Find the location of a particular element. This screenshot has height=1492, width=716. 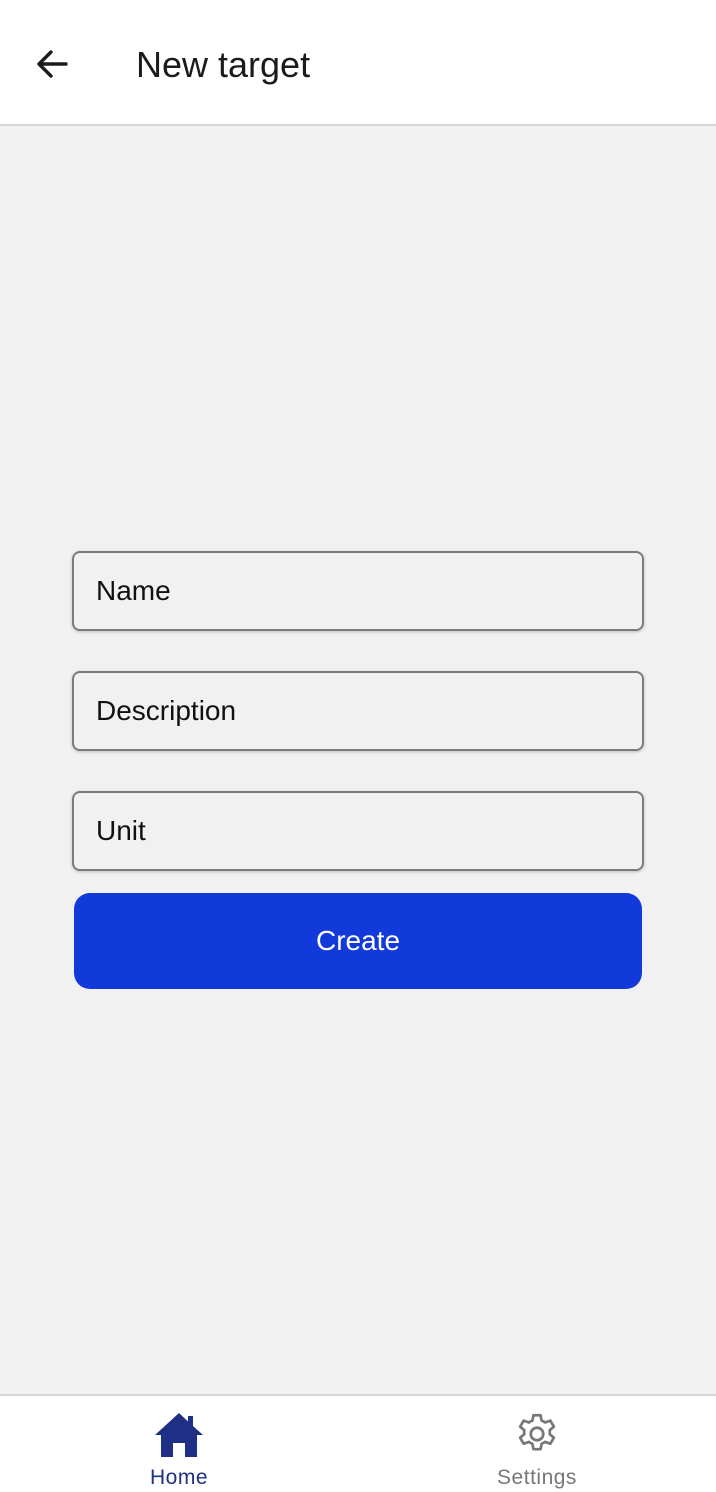

arrow-left-icon is located at coordinates (52, 64).